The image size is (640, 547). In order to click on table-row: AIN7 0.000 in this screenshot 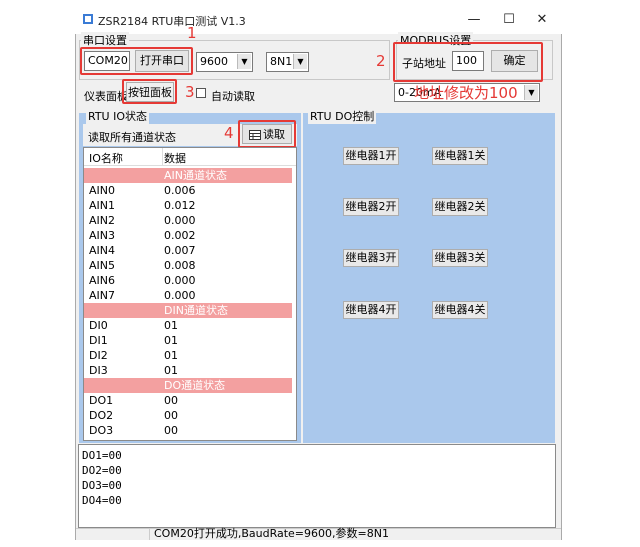, I will do `click(188, 295)`.